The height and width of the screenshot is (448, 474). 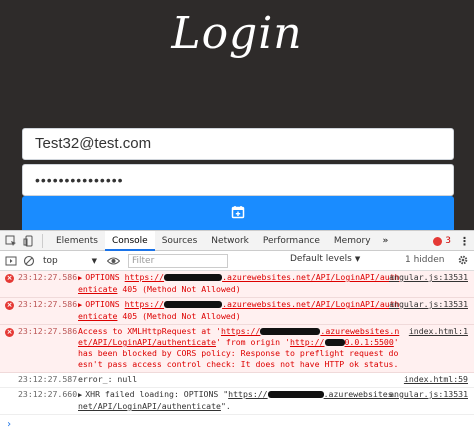 I want to click on console-prompt: ›, so click(x=237, y=424).